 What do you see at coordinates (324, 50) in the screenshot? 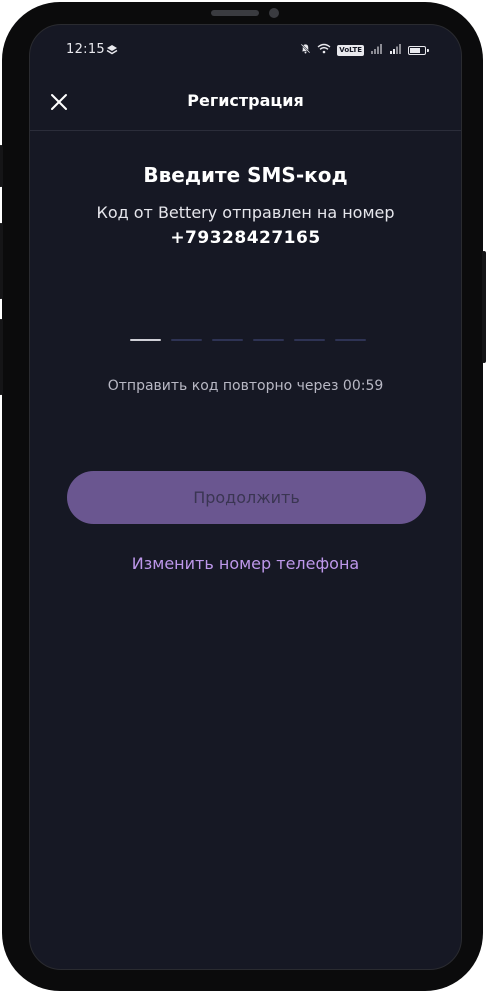
I see `wifi-icon` at bounding box center [324, 50].